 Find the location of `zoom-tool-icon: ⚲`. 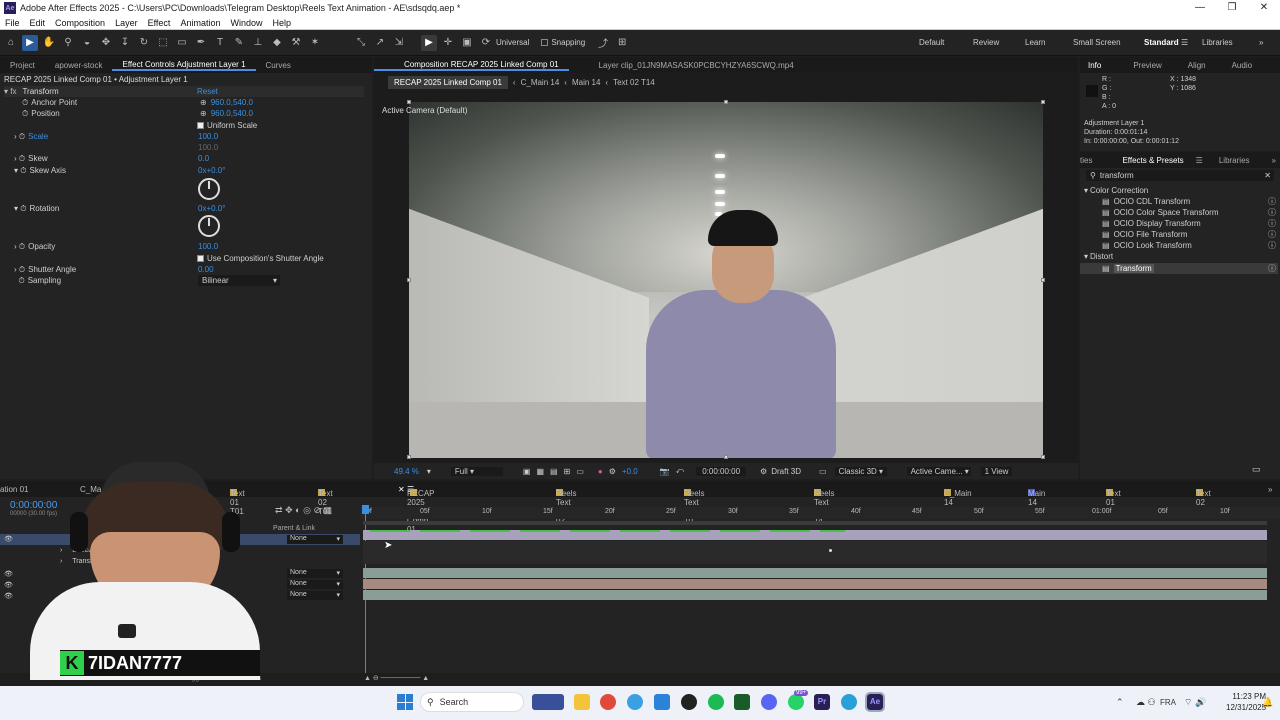

zoom-tool-icon: ⚲ is located at coordinates (68, 43).